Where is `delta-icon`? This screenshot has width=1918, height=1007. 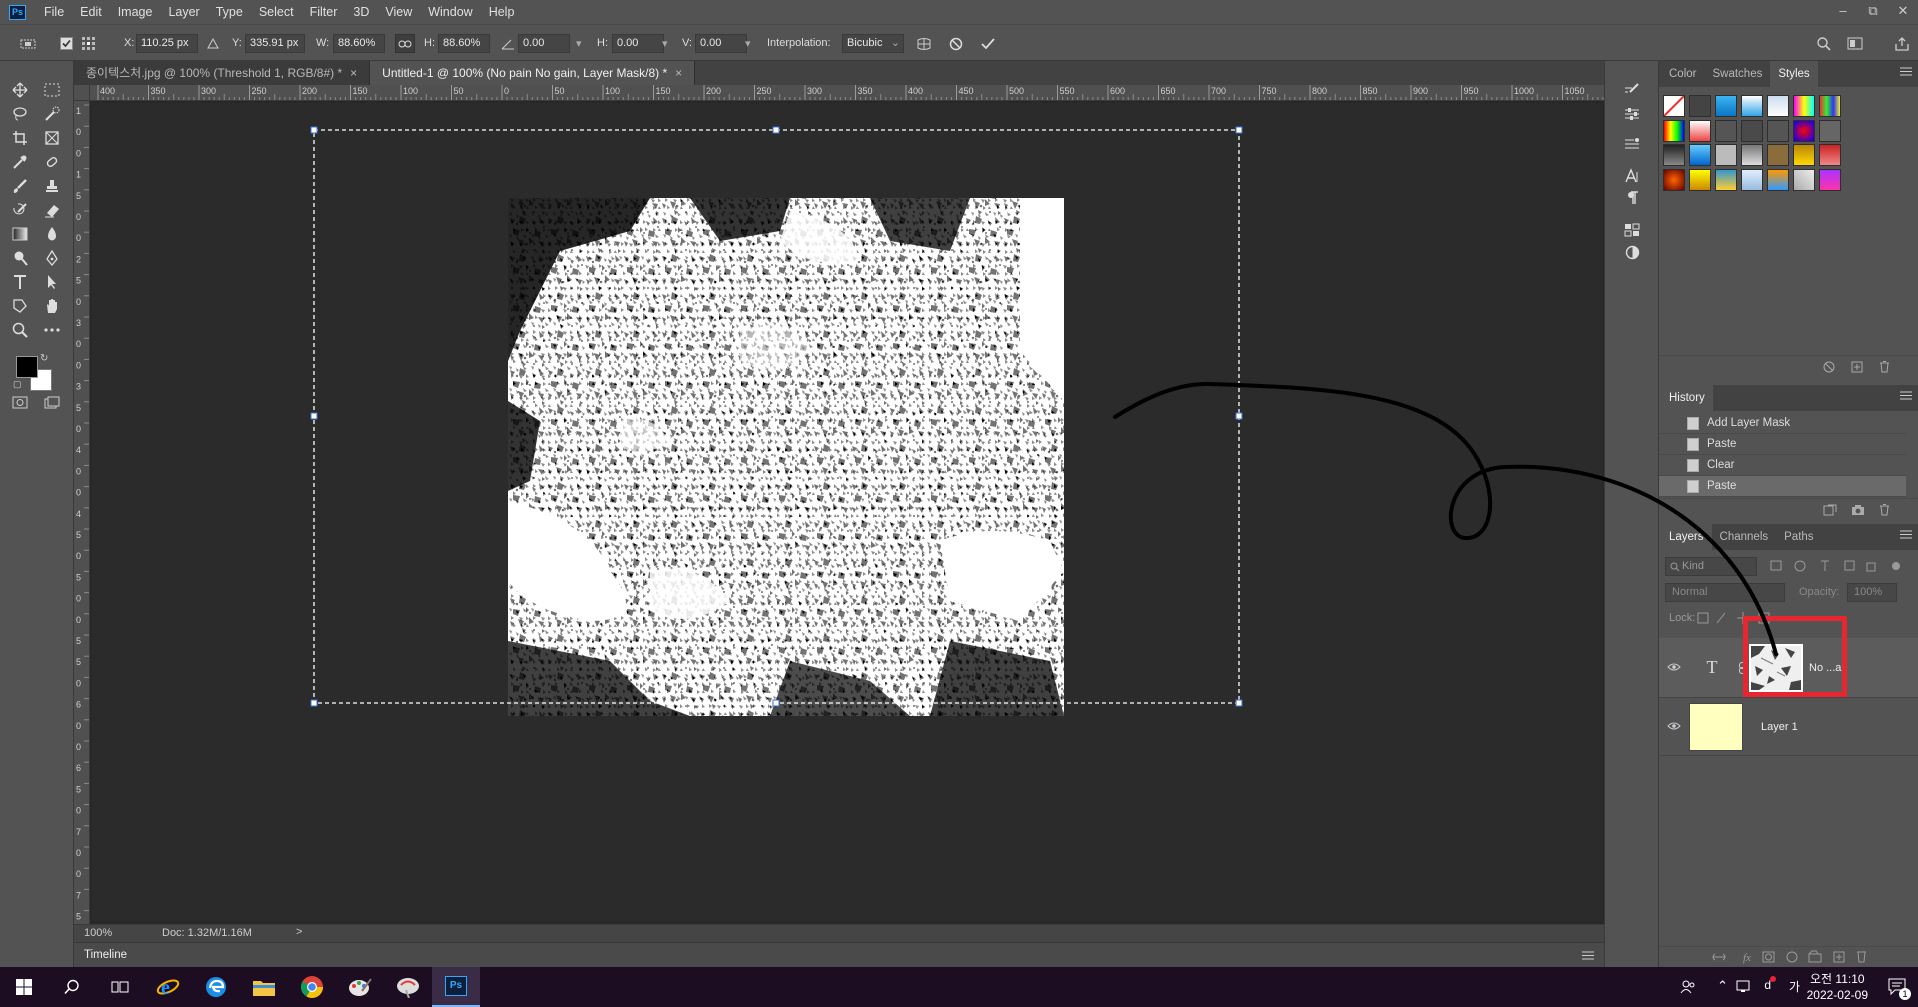
delta-icon is located at coordinates (213, 43).